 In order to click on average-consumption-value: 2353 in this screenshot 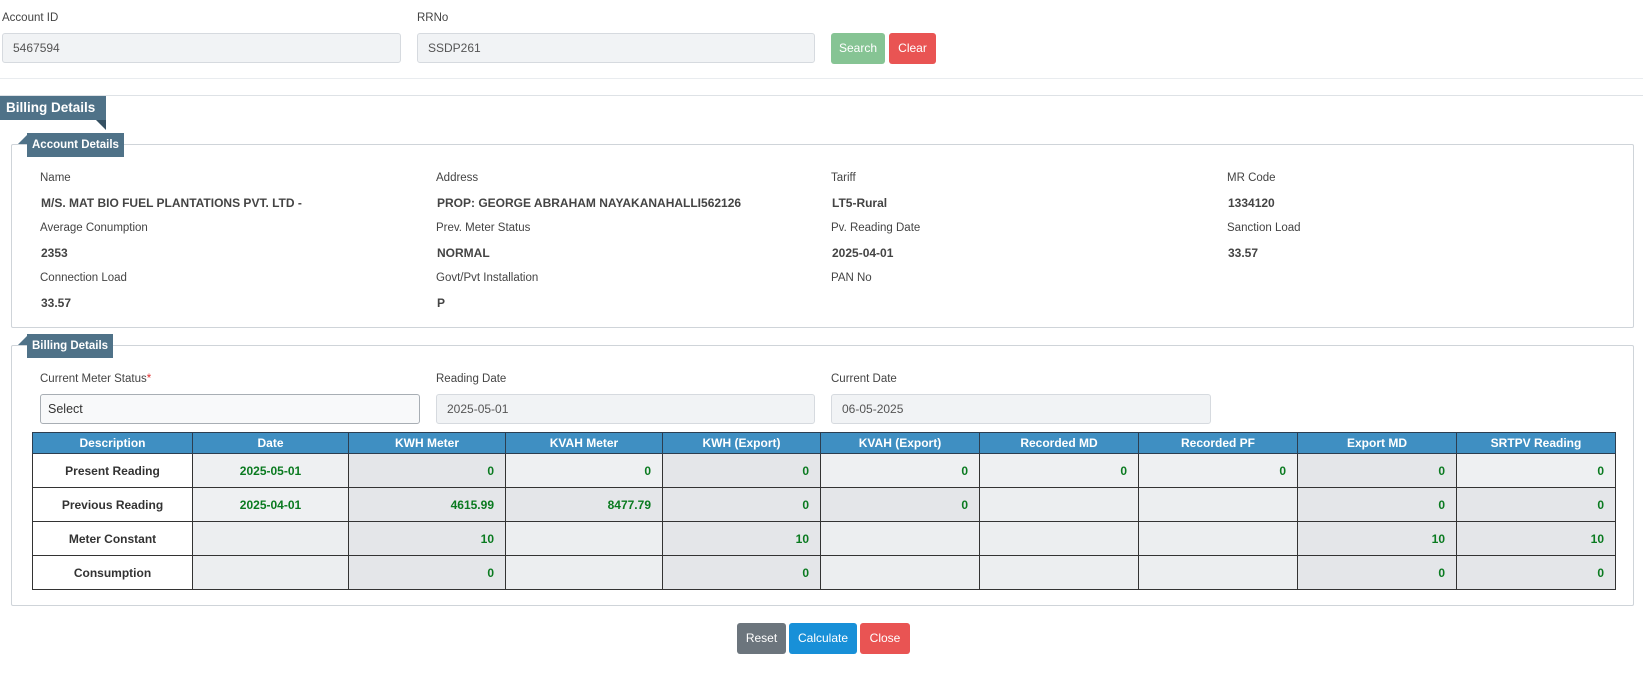, I will do `click(54, 253)`.